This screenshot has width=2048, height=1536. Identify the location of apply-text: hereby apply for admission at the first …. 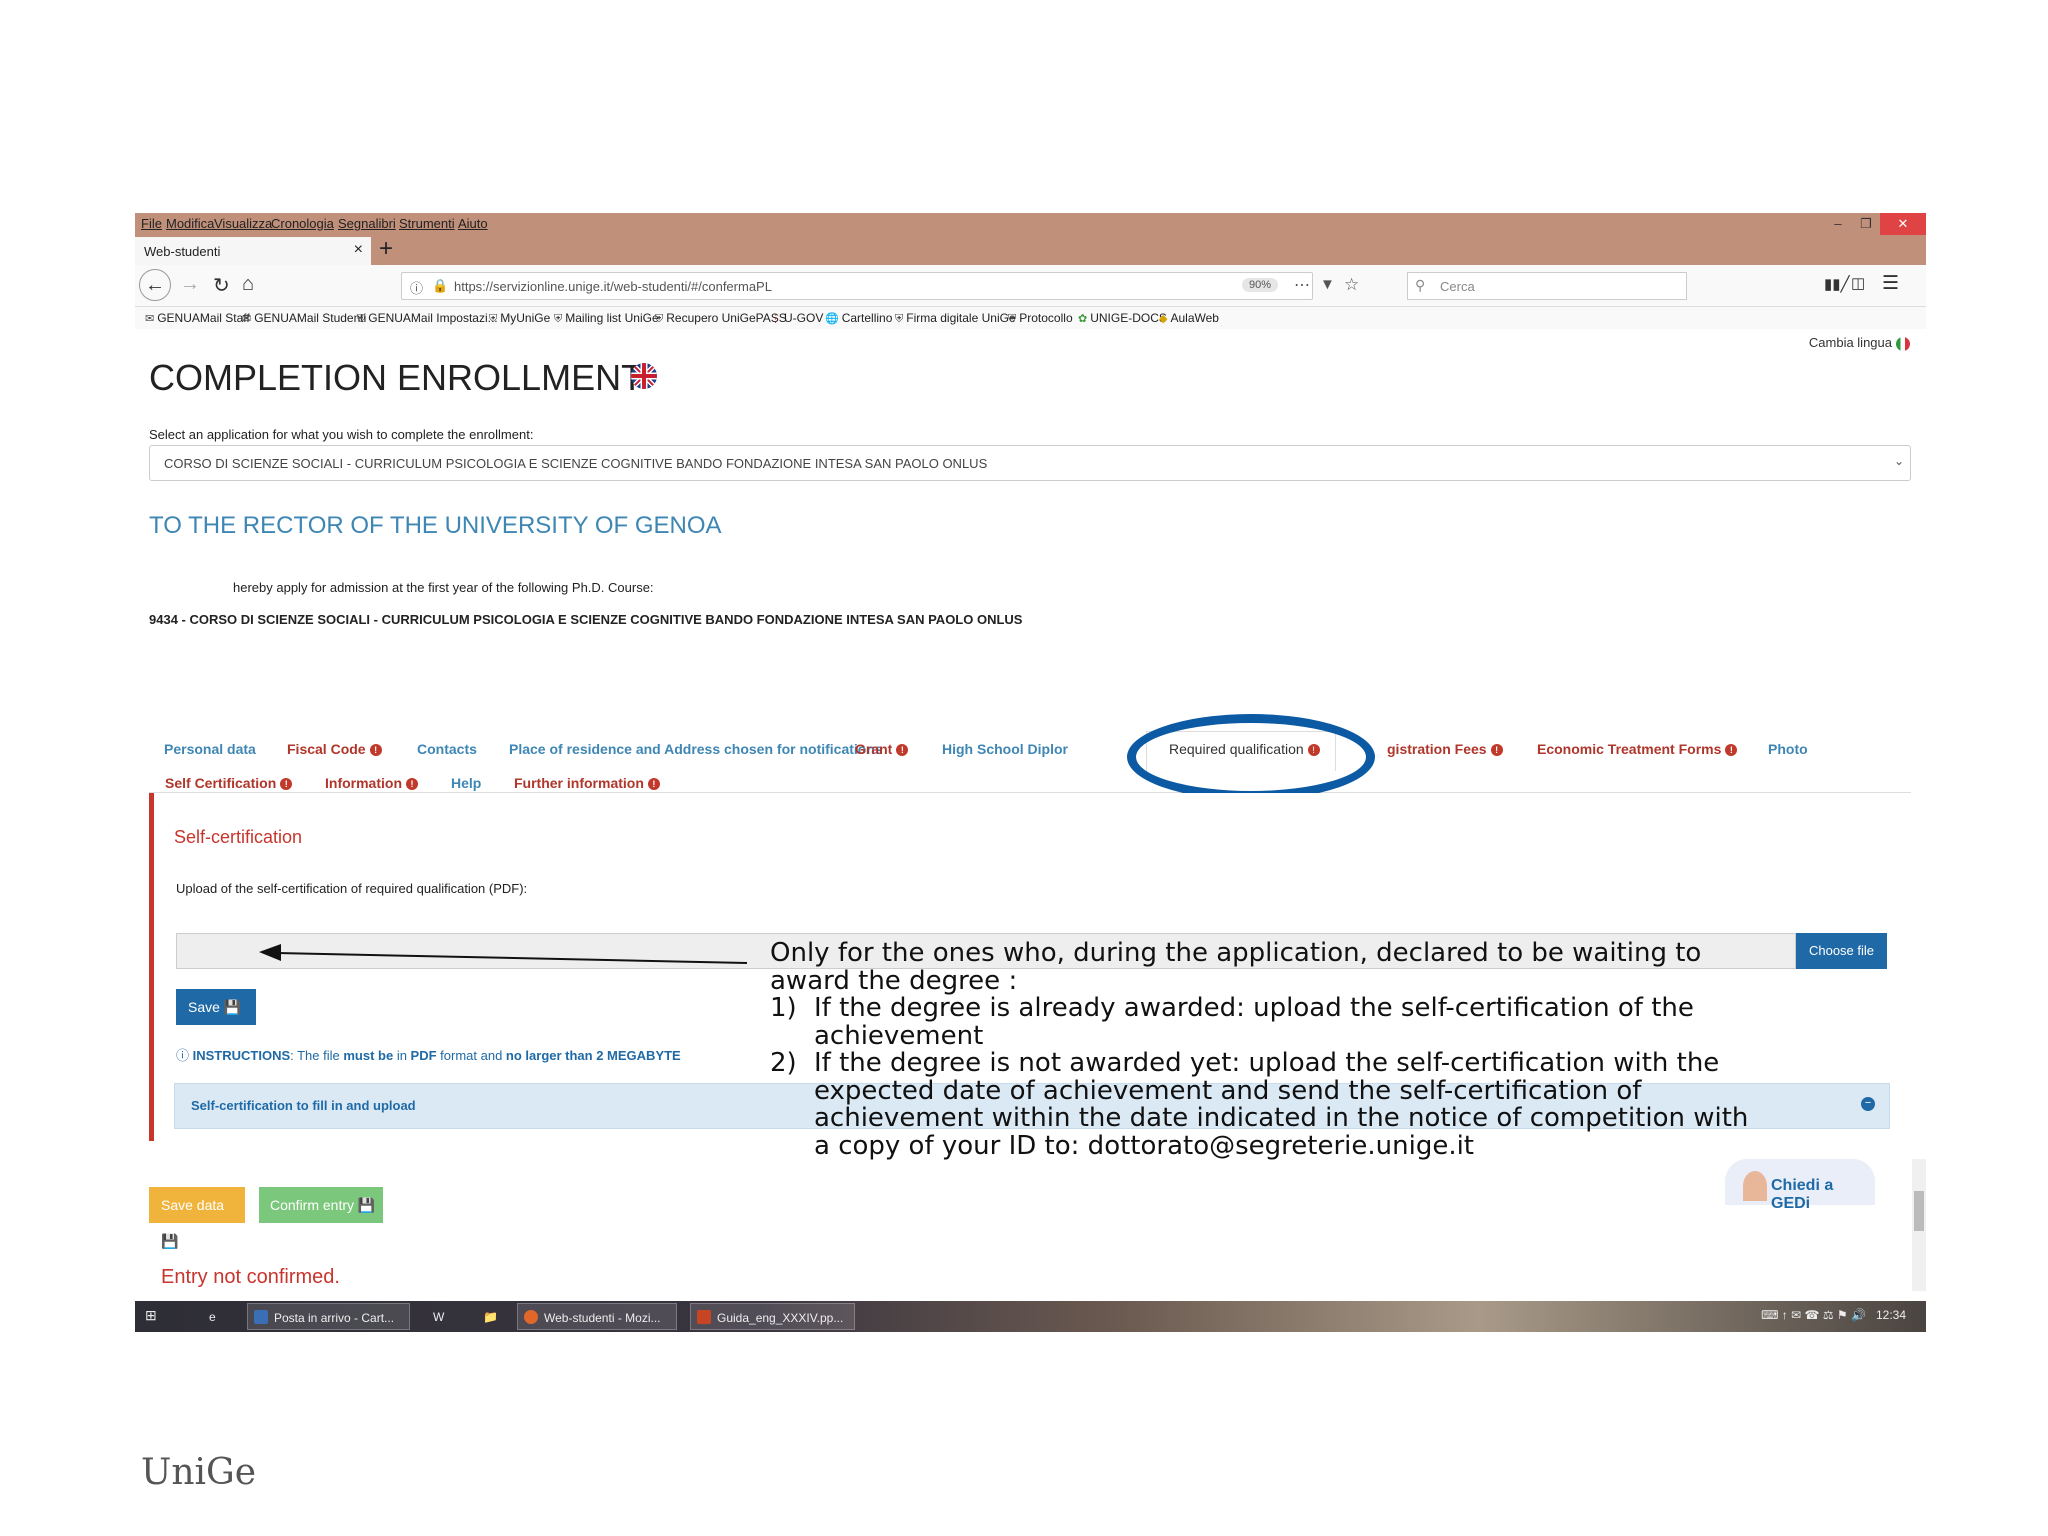
(443, 587).